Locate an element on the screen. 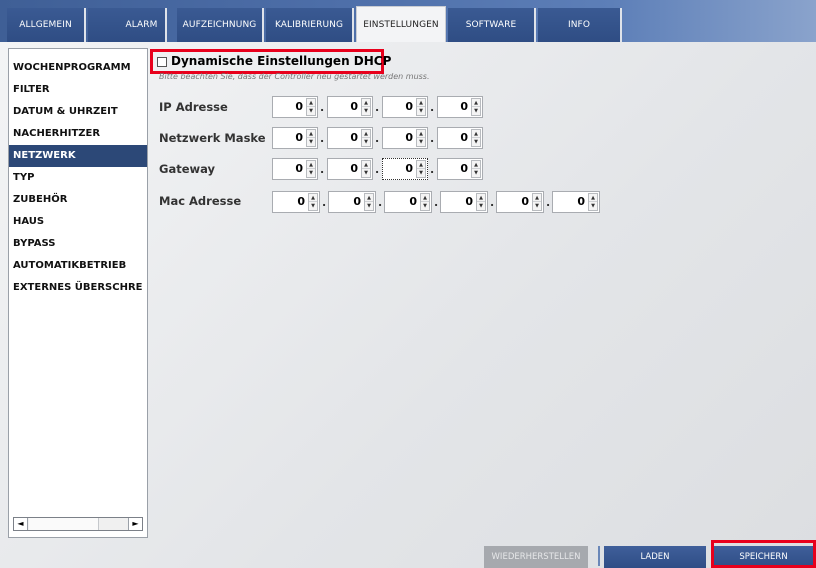 This screenshot has height=568, width=816. scroll-left-icon: ◄ is located at coordinates (21, 524).